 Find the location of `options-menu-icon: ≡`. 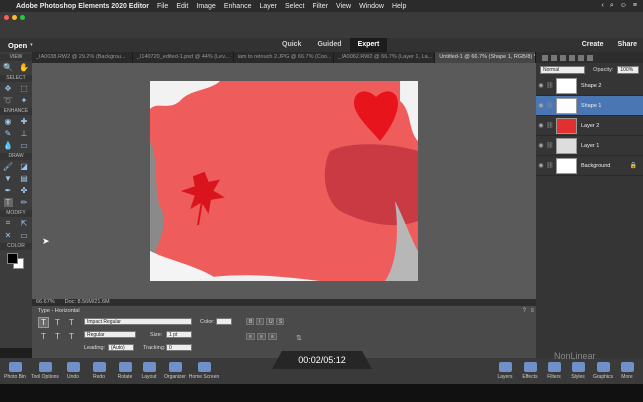

options-menu-icon: ≡ is located at coordinates (532, 311).